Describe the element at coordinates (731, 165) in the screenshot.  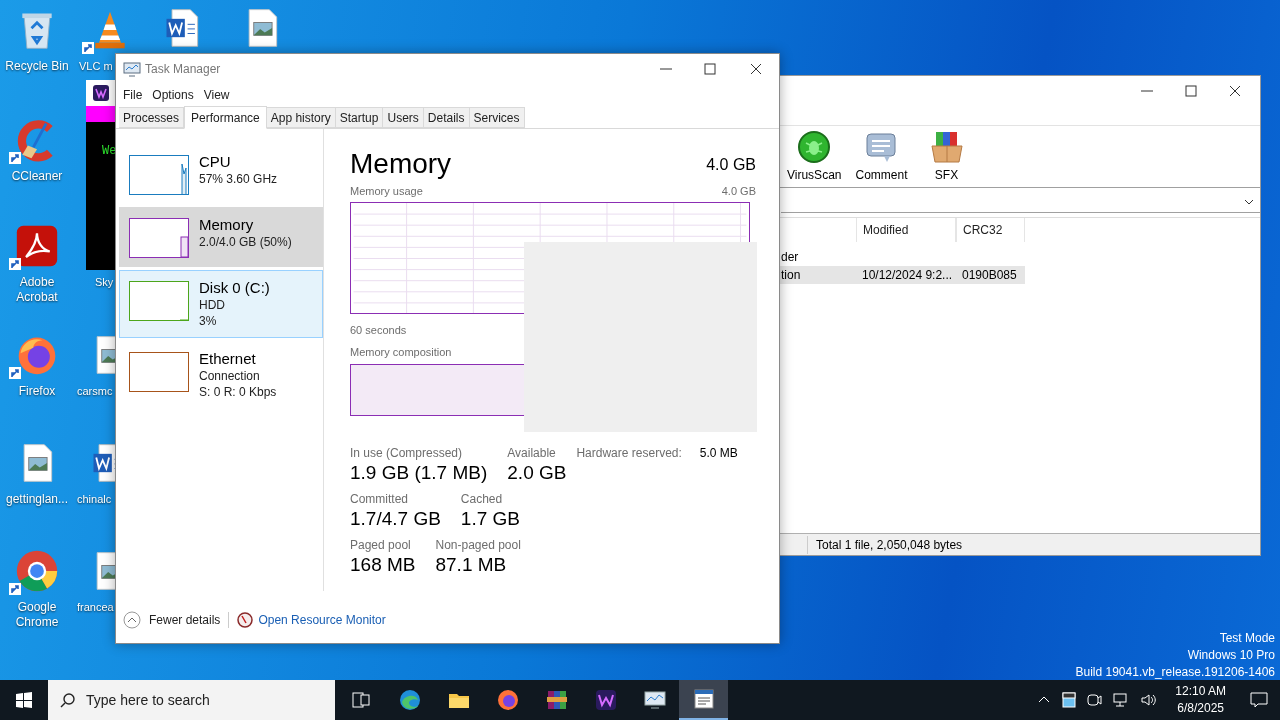
I see `total-memory: 4.0 GB` at that location.